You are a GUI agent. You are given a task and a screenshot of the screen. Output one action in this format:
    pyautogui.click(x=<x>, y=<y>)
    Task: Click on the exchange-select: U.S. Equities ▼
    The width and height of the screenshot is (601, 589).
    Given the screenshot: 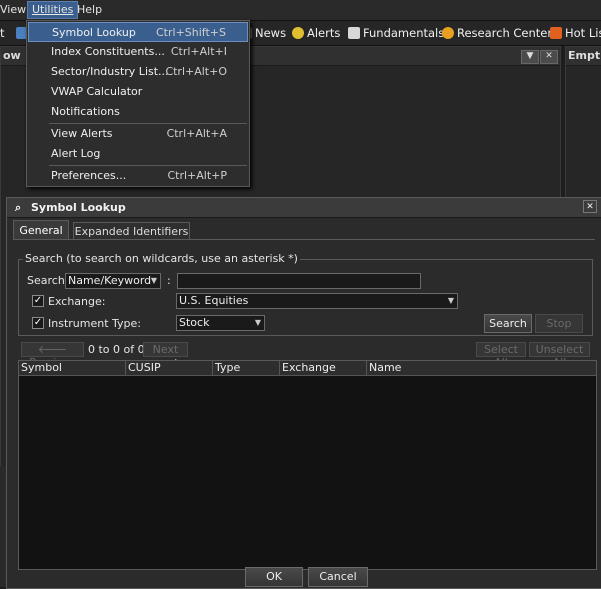 What is the action you would take?
    pyautogui.click(x=317, y=301)
    